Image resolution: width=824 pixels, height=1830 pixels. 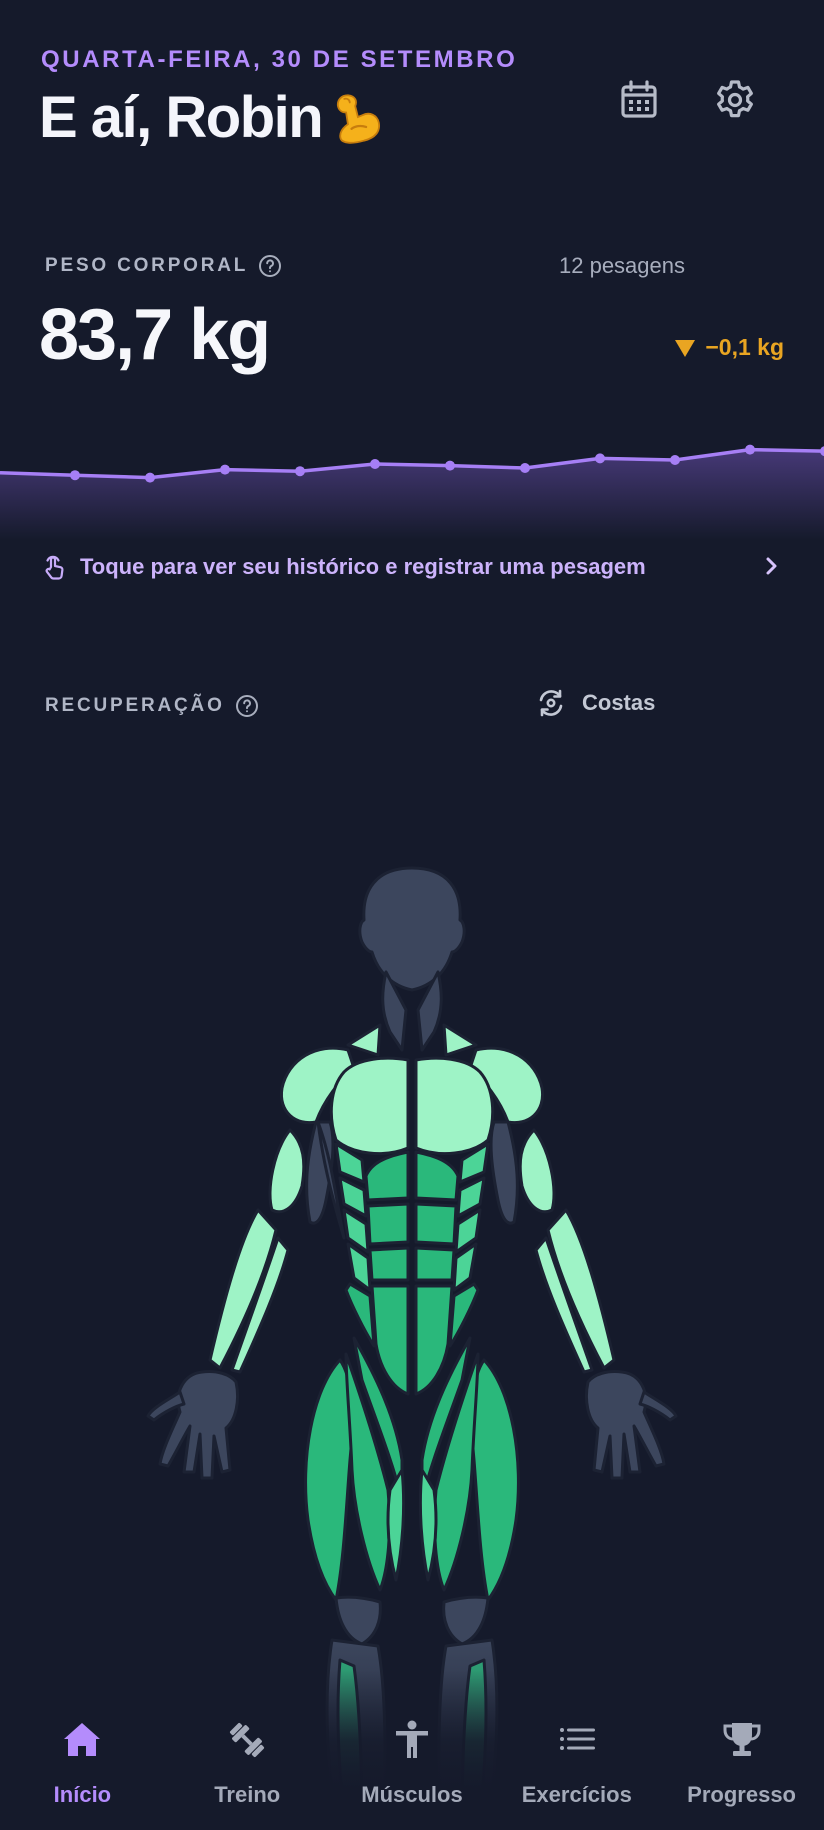 I want to click on nav-label: Progresso, so click(x=741, y=1794).